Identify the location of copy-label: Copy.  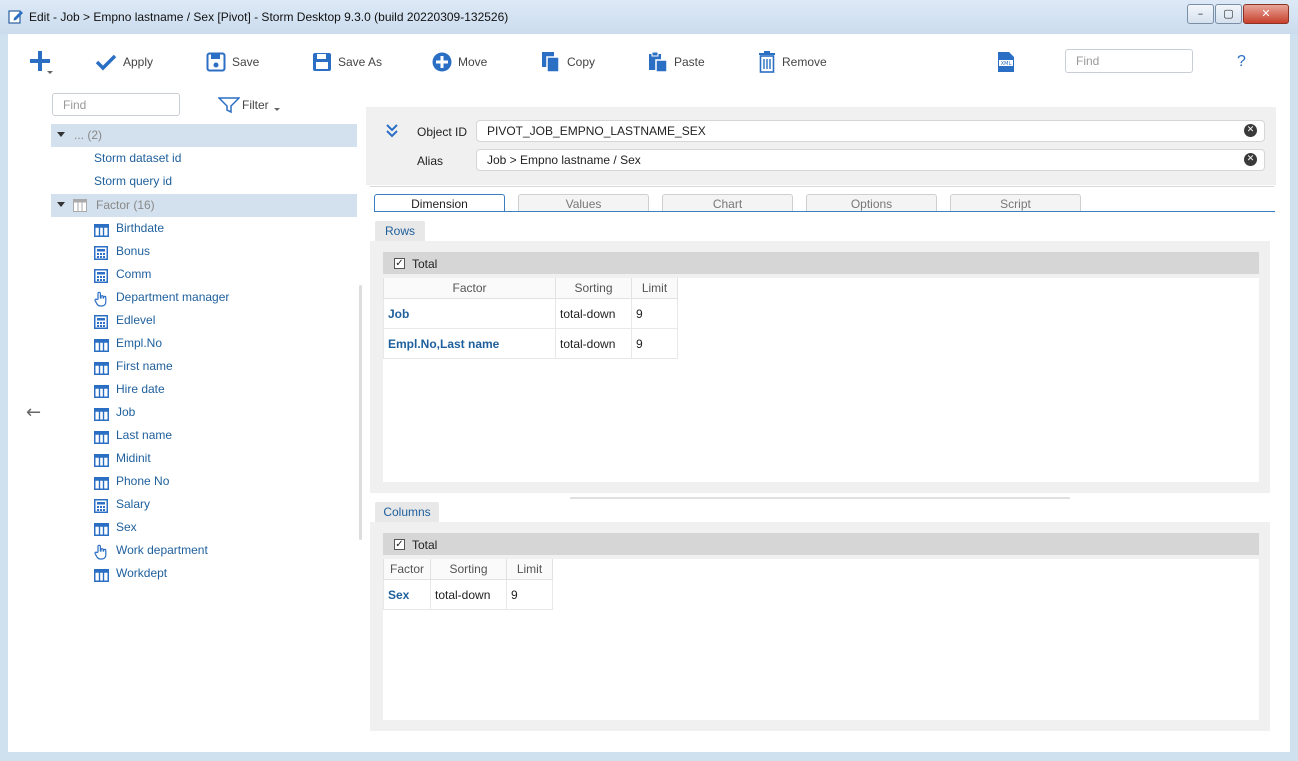
(581, 62).